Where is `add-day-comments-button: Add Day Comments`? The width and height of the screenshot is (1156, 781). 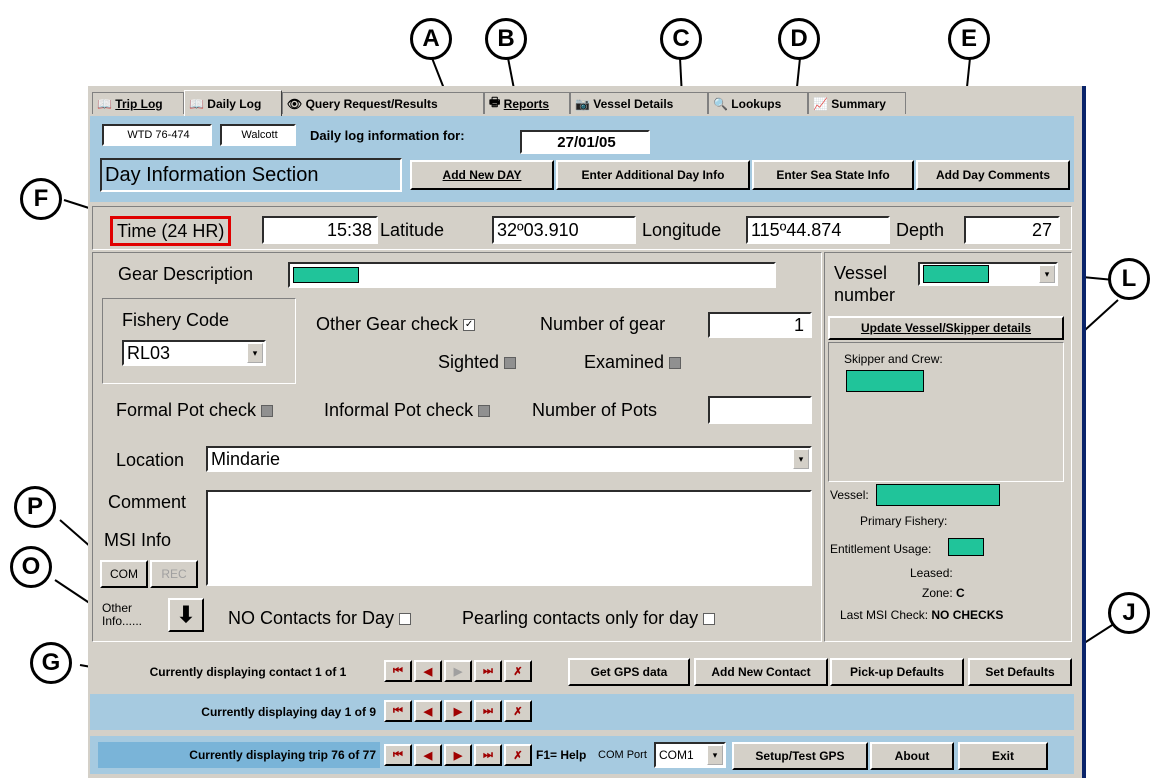 add-day-comments-button: Add Day Comments is located at coordinates (993, 175).